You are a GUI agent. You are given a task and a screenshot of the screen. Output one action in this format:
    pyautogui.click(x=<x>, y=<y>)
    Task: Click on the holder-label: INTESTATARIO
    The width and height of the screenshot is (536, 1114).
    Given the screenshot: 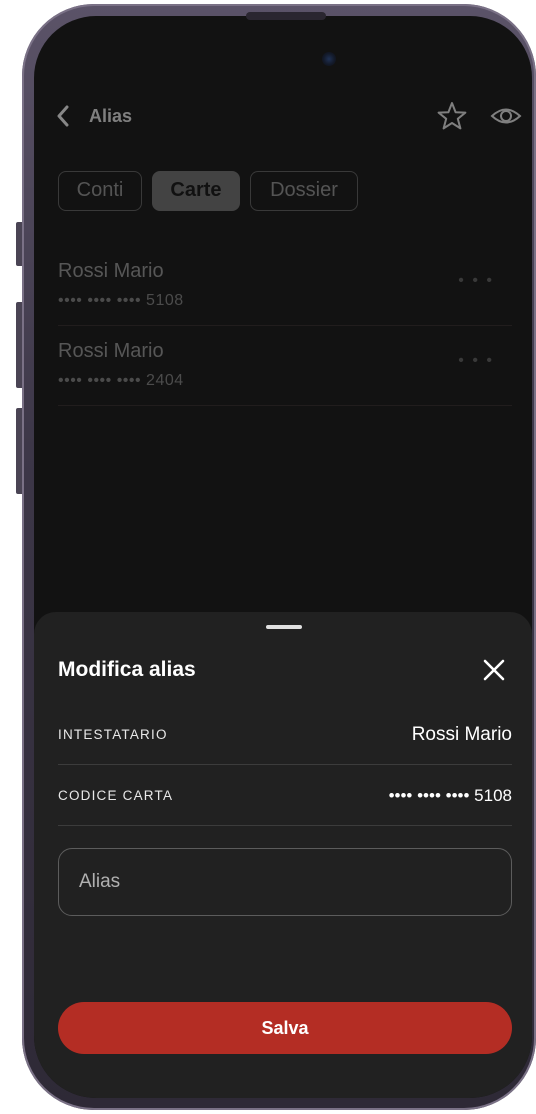 What is the action you would take?
    pyautogui.click(x=113, y=734)
    